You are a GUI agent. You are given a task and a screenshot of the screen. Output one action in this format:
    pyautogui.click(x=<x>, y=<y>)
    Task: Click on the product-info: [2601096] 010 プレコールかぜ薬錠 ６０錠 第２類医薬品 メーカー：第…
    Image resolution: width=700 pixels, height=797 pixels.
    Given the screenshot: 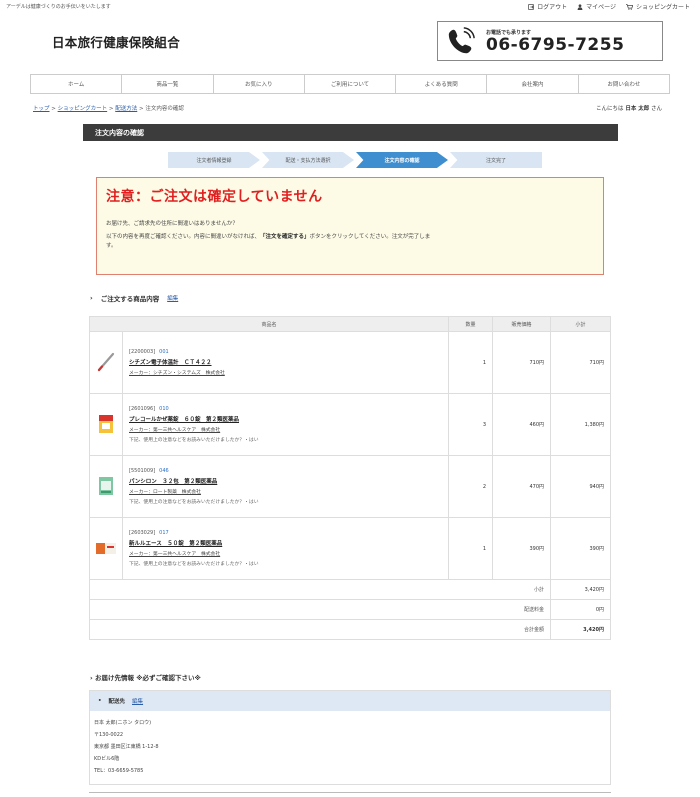 What is the action you would take?
    pyautogui.click(x=285, y=424)
    